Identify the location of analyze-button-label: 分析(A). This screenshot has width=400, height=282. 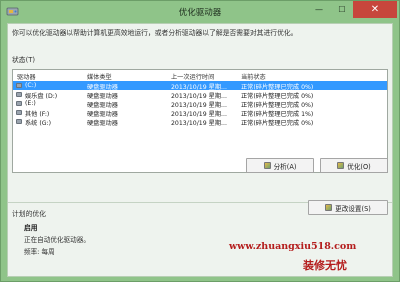
(285, 166).